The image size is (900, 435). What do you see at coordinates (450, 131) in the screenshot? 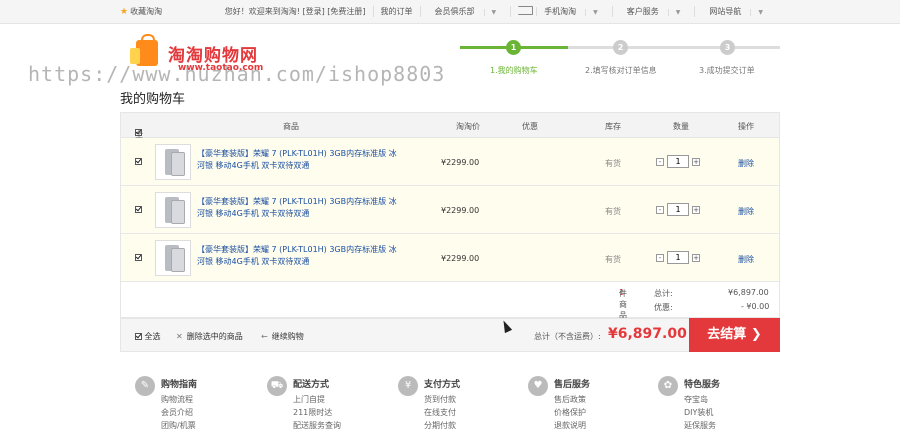
I see `table-header: 全选 商品 淘淘价 优惠 库存 数量 操作` at bounding box center [450, 131].